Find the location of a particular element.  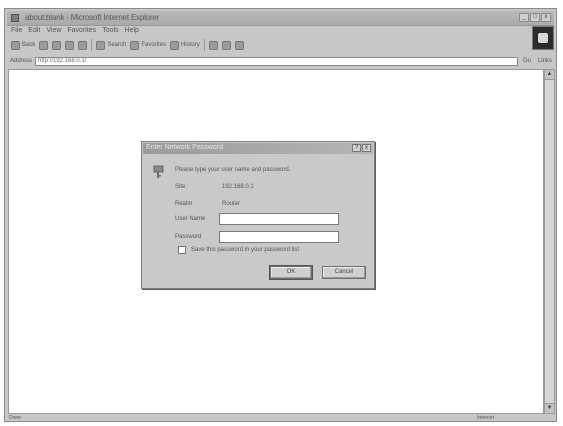

home-button is located at coordinates (83, 45).